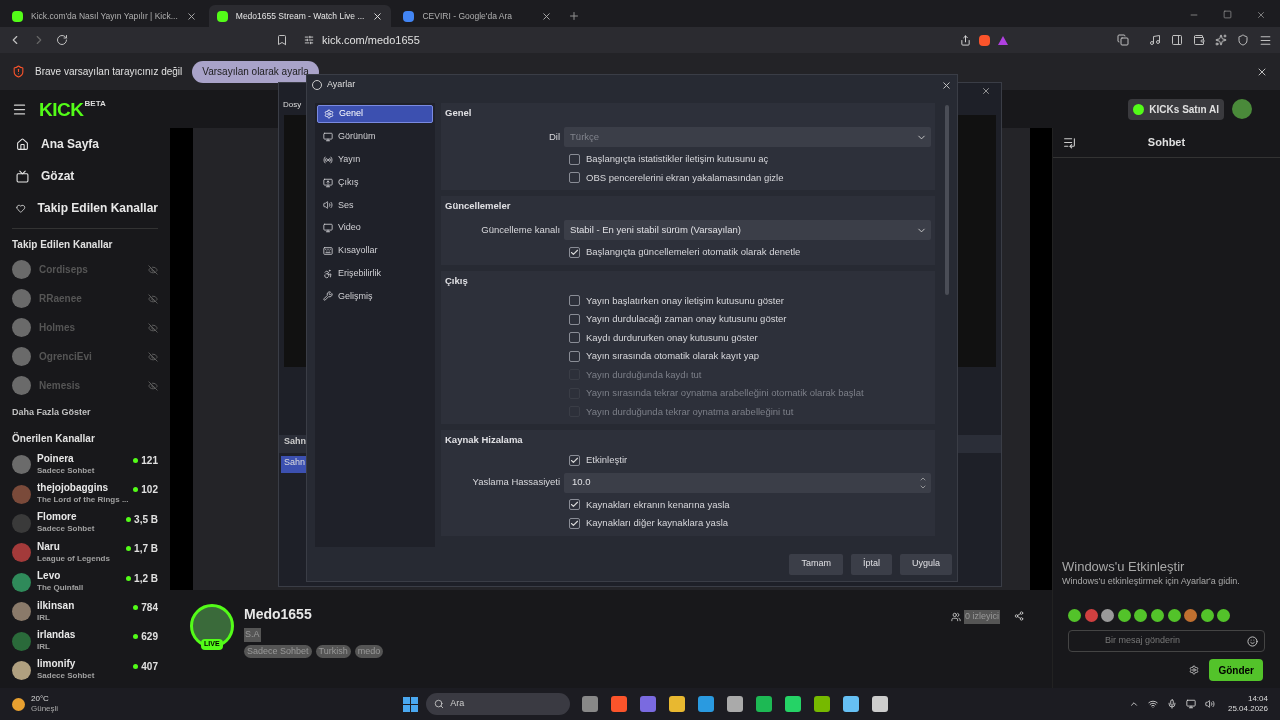  What do you see at coordinates (375, 205) in the screenshot?
I see `settings-nav-item: Ses` at bounding box center [375, 205].